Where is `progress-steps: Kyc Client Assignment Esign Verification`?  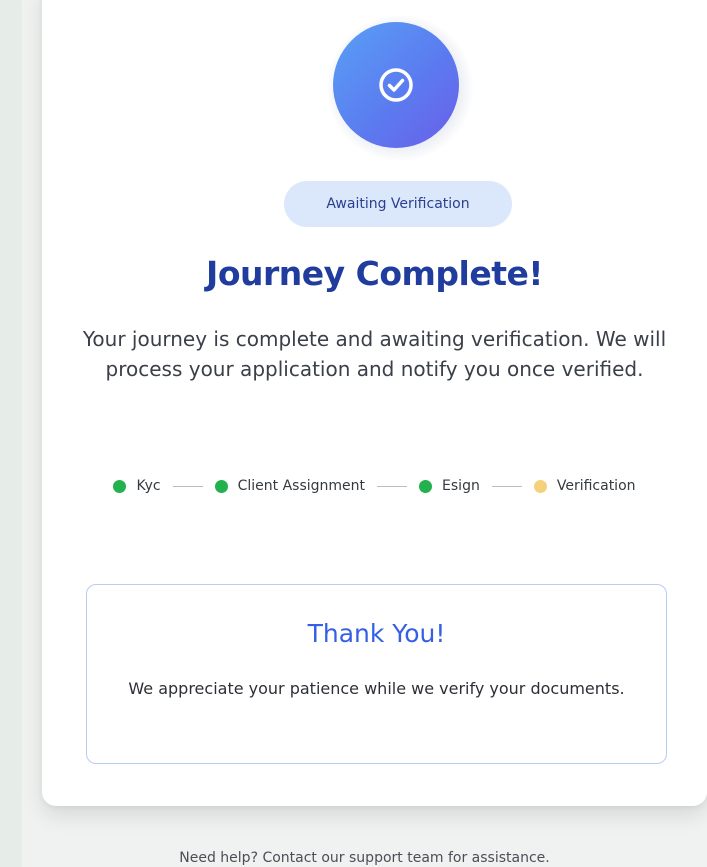 progress-steps: Kyc Client Assignment Esign Verification is located at coordinates (374, 486).